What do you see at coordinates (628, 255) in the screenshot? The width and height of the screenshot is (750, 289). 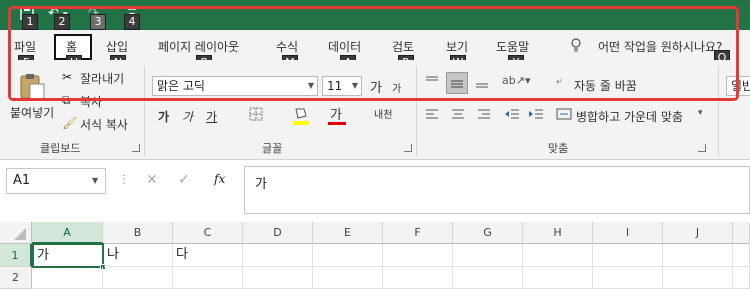 I see `cell-i1` at bounding box center [628, 255].